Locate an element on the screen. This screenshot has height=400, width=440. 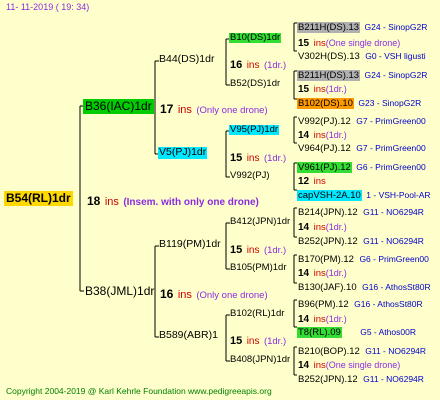
queen-name: B170(PM).12 is located at coordinates (326, 259).